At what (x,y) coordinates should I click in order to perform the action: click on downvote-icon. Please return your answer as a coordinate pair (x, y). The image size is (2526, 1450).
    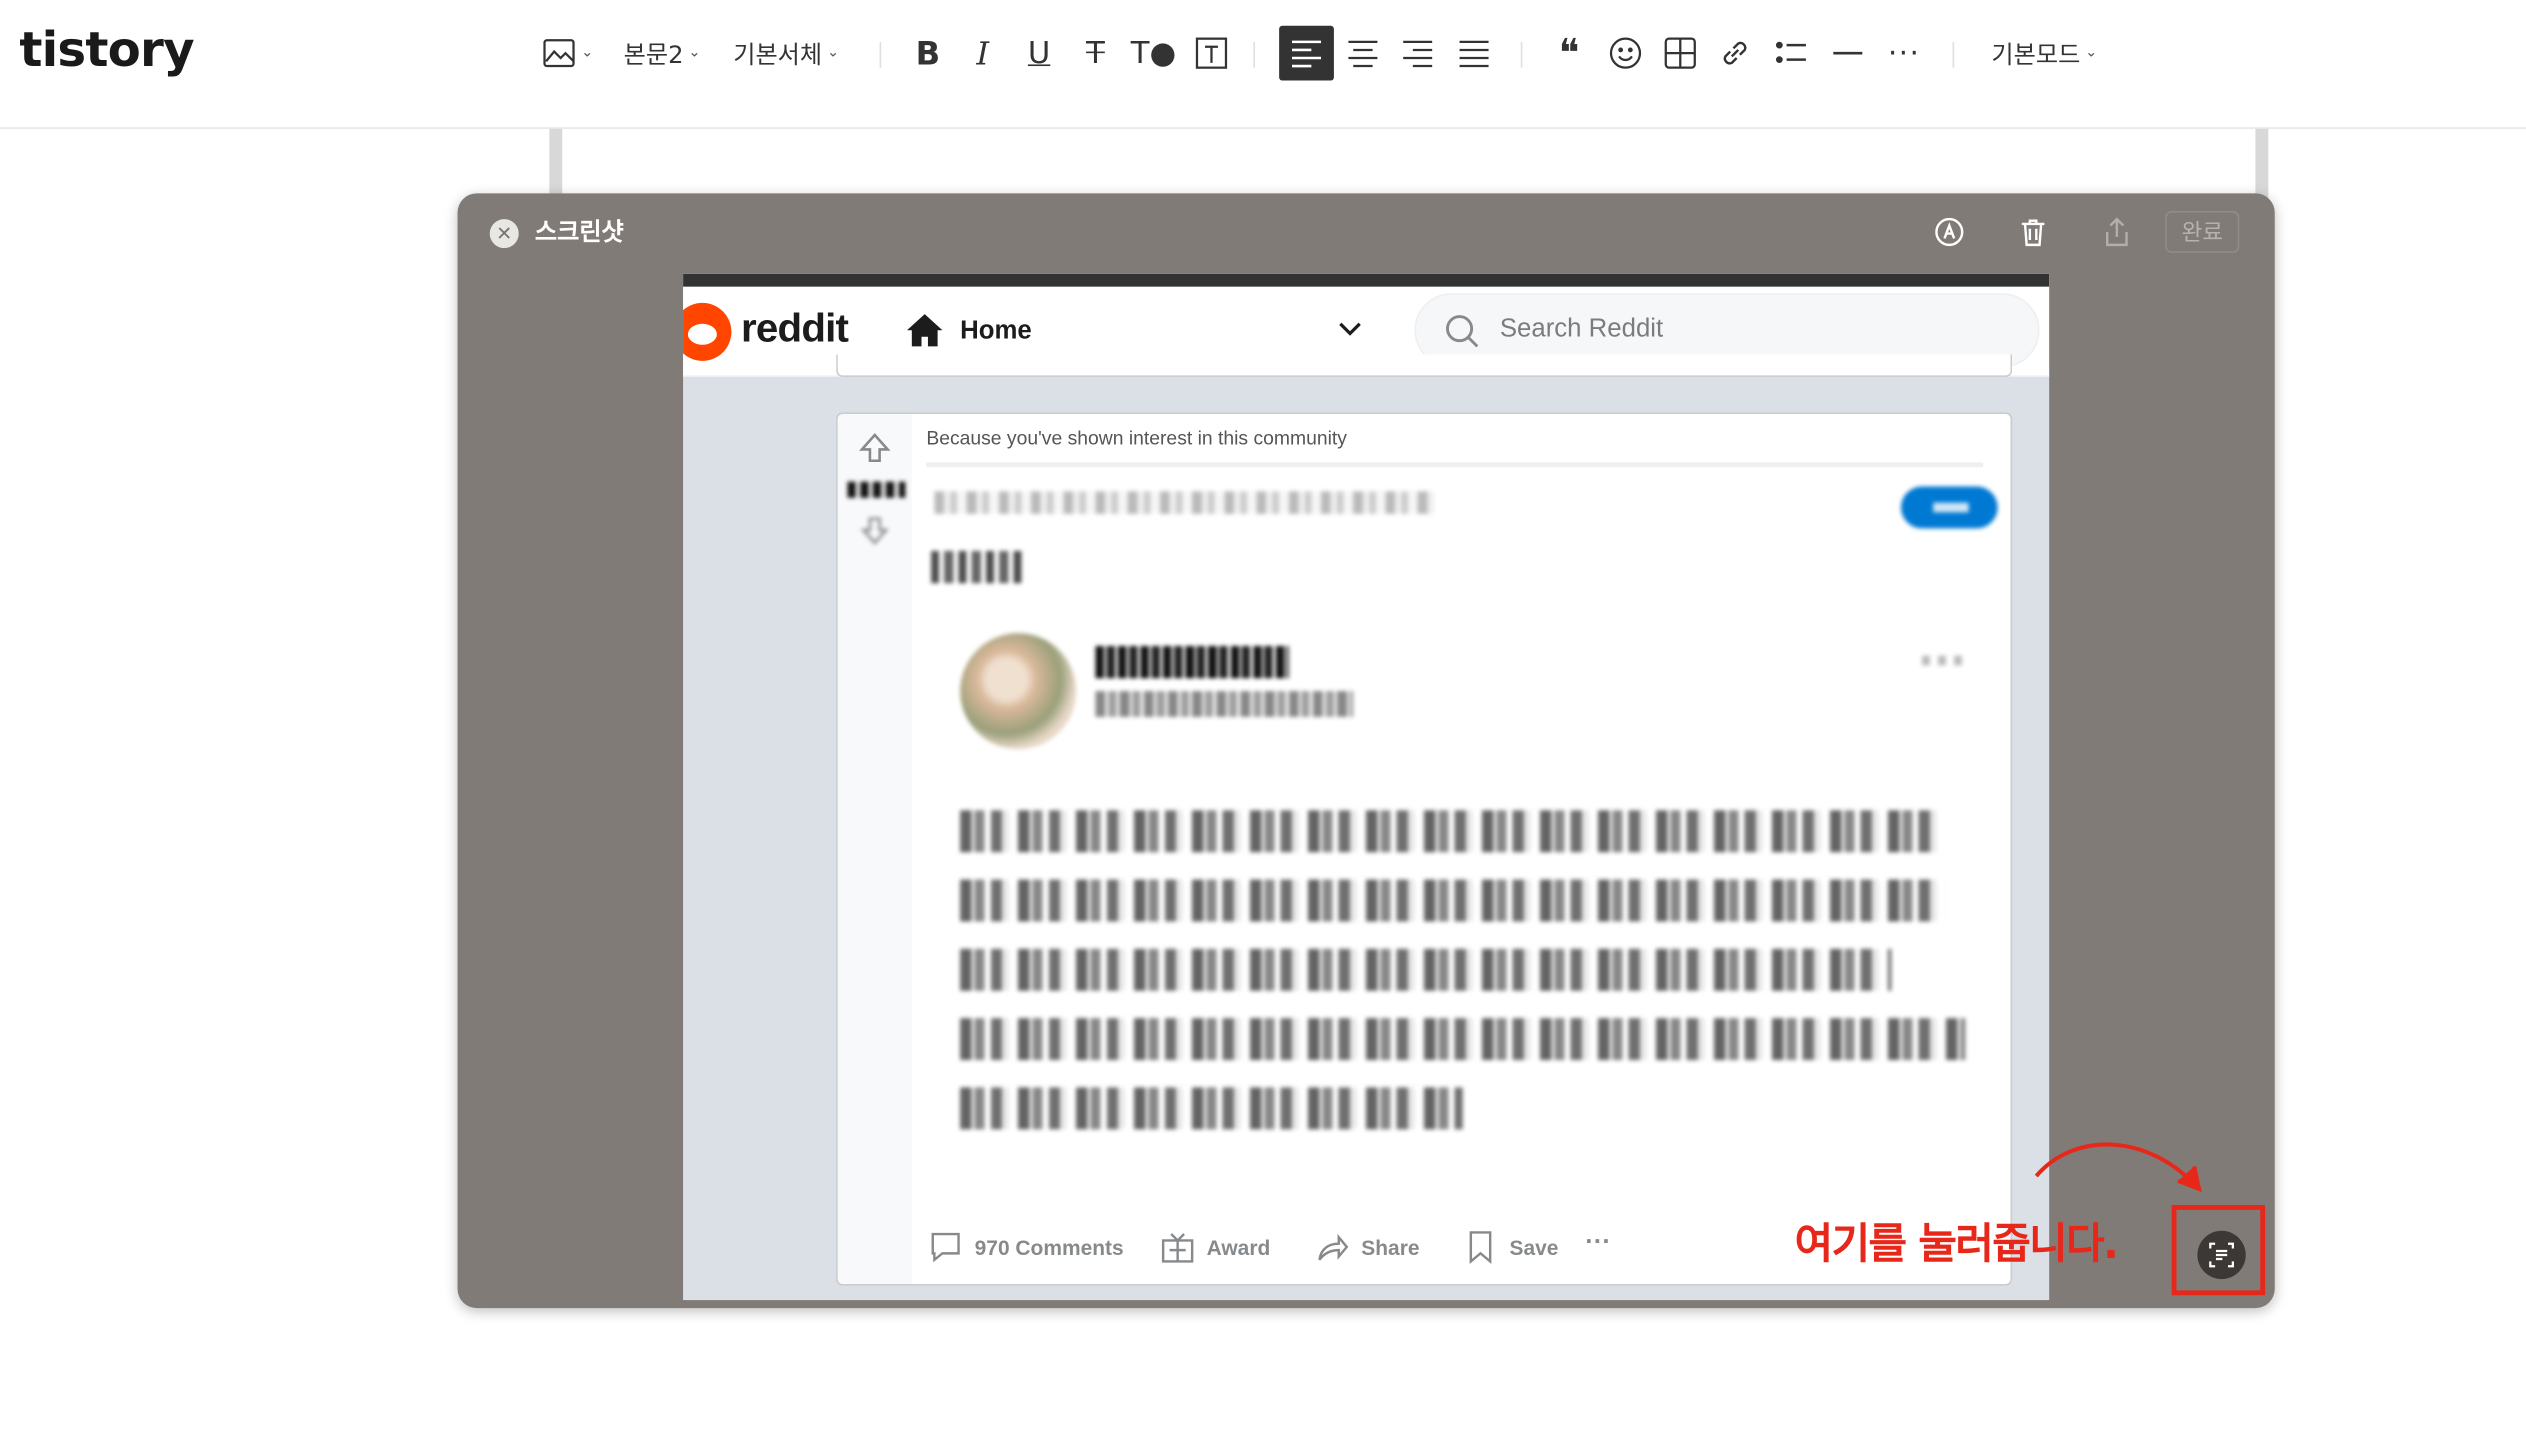
    Looking at the image, I should click on (874, 531).